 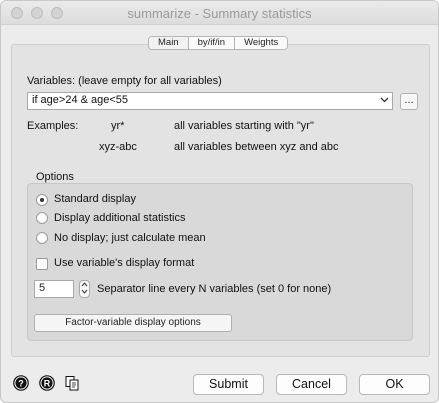 I want to click on example-description: all variables between xyz and abc, so click(x=256, y=147).